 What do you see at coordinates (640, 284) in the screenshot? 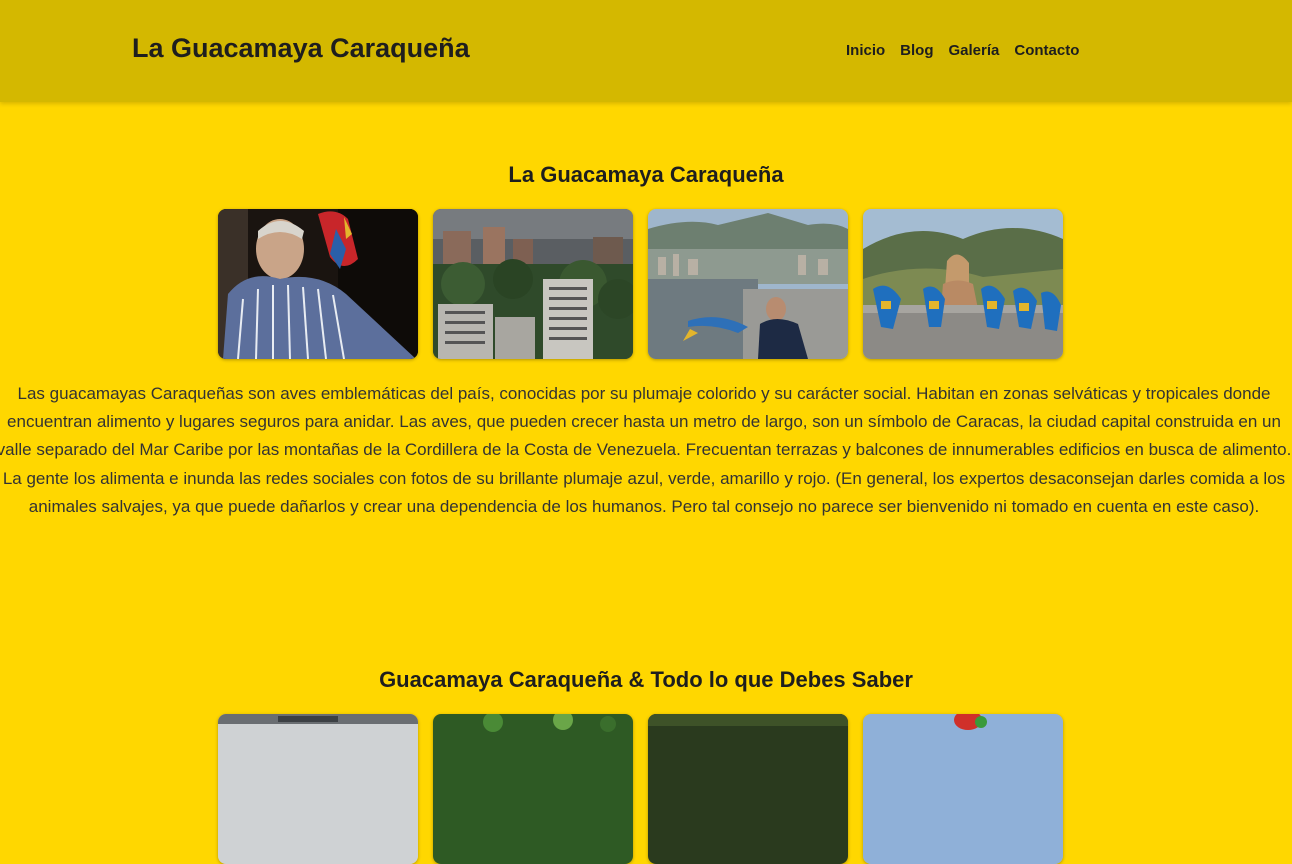
I see `photo-gallery` at bounding box center [640, 284].